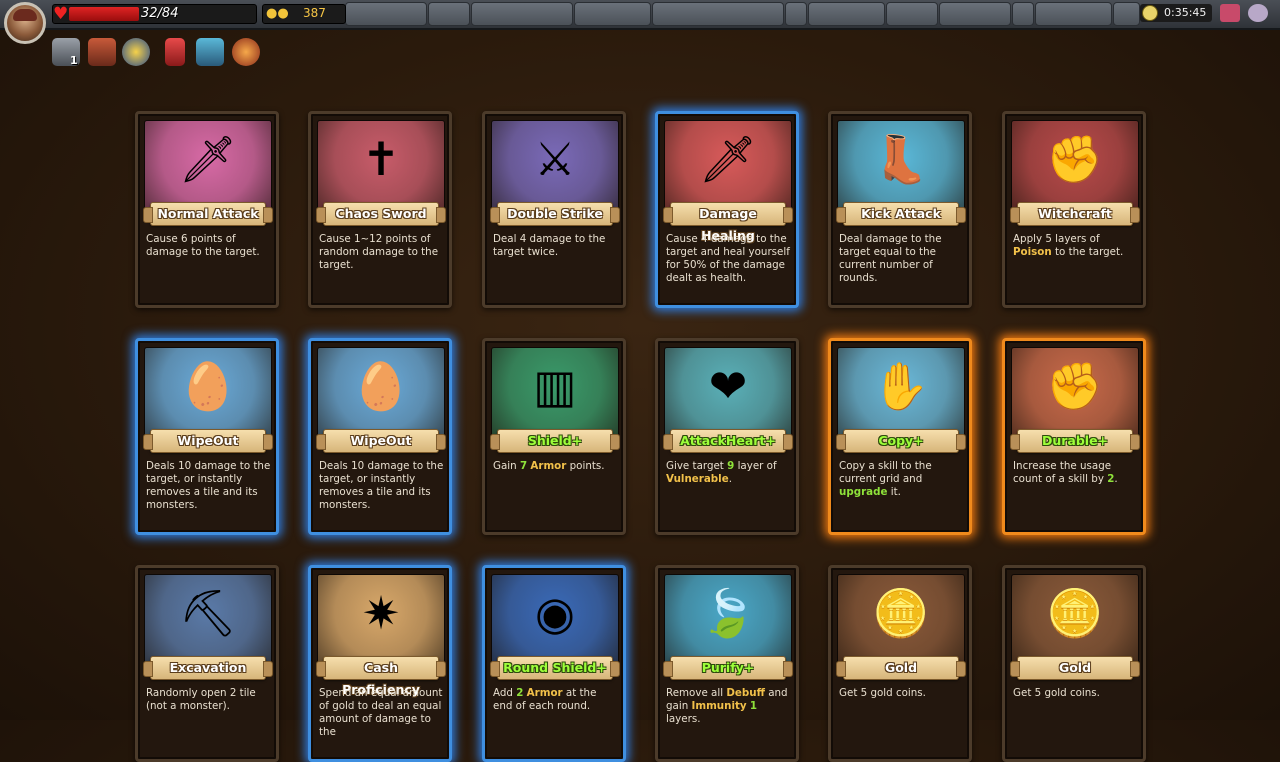  Describe the element at coordinates (208, 394) in the screenshot. I see `card-art: 🥚` at that location.